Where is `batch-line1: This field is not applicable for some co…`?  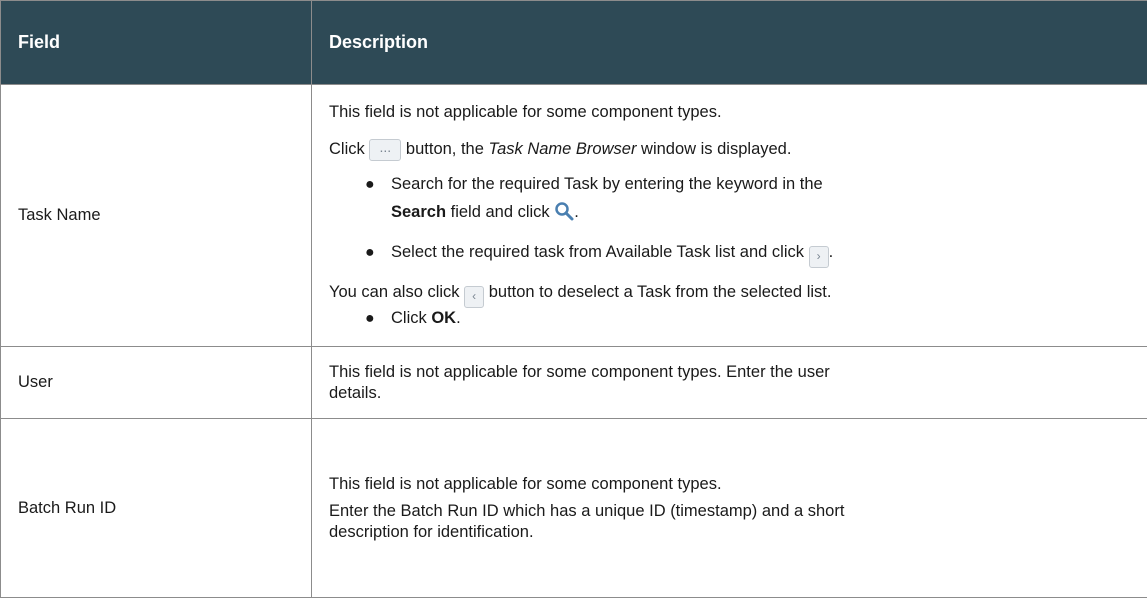
batch-line1: This field is not applicable for some co… is located at coordinates (525, 483).